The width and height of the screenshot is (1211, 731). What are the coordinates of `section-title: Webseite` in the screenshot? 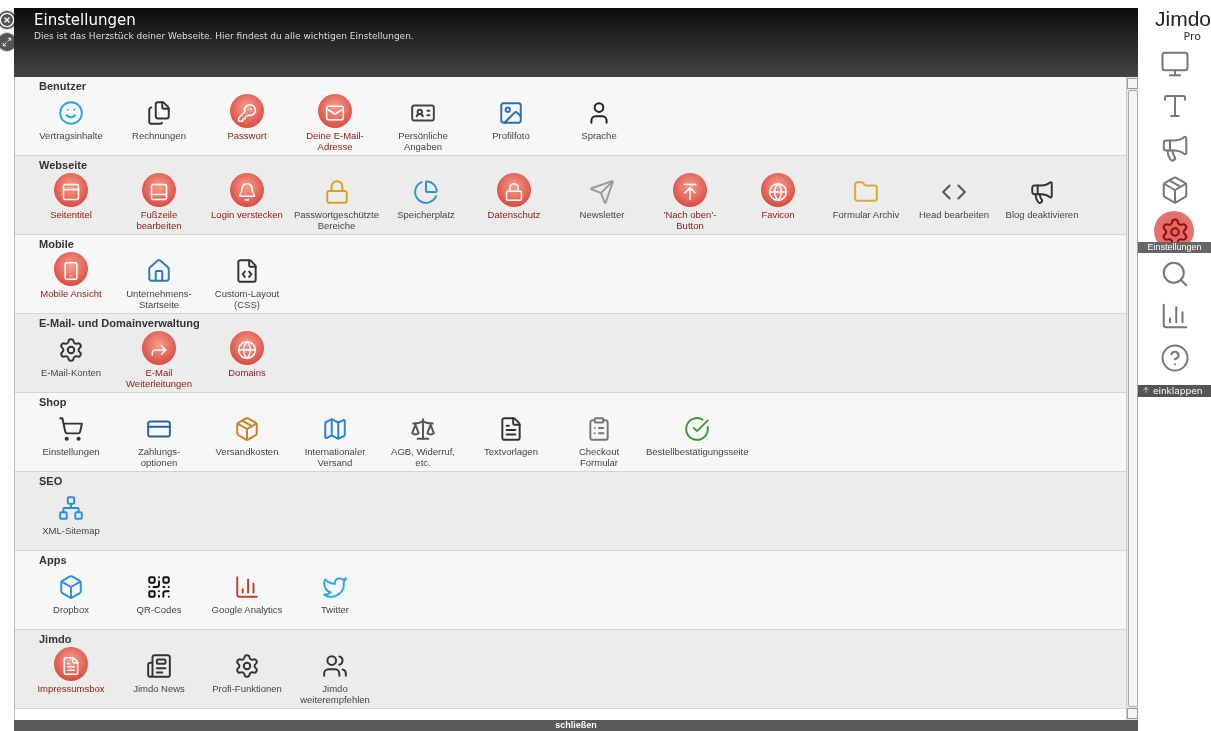 It's located at (63, 166).